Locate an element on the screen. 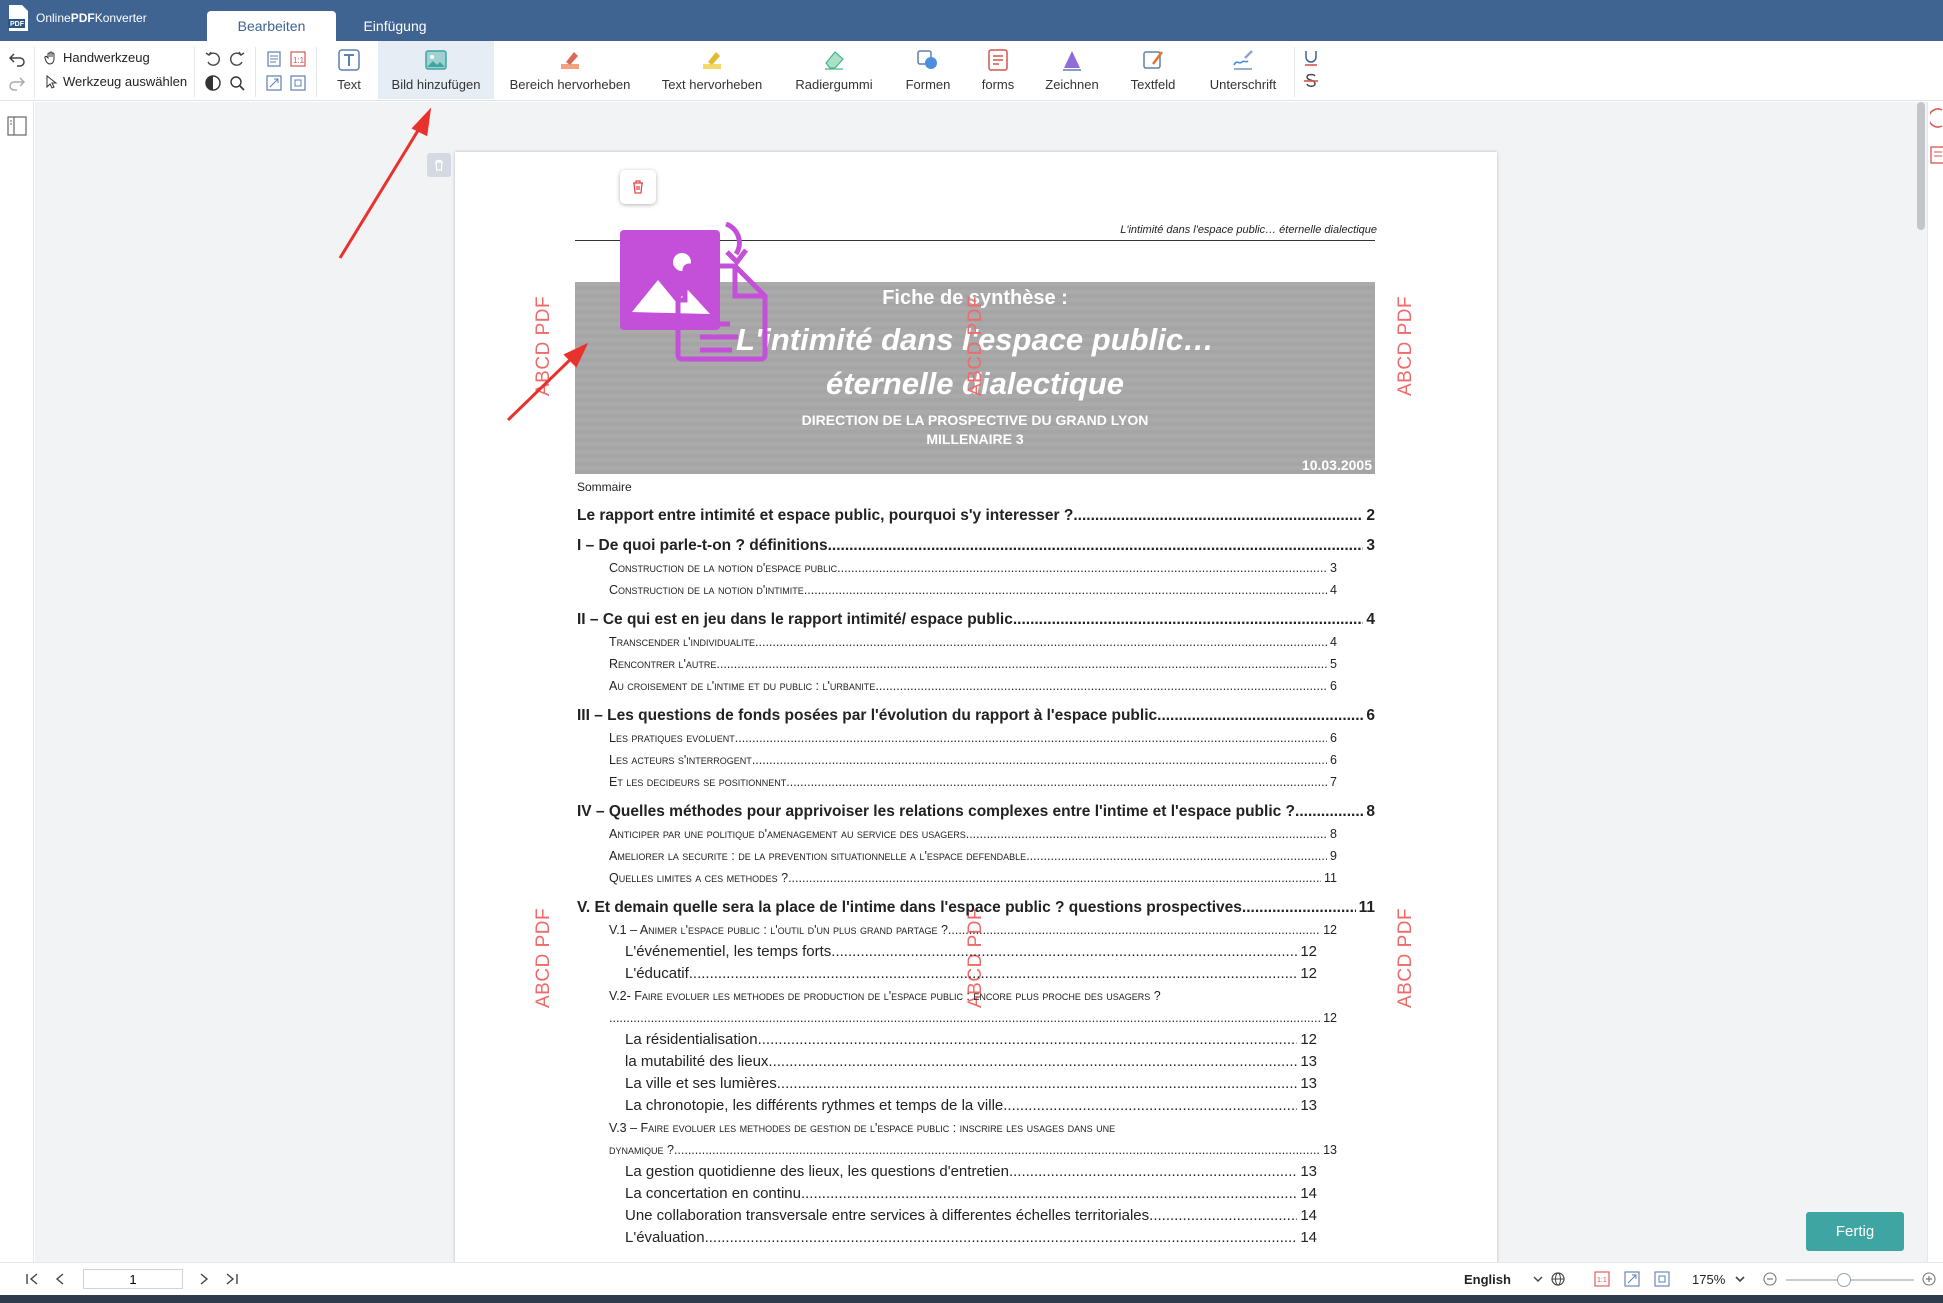  toc-entry: 12 is located at coordinates (957, 1018).